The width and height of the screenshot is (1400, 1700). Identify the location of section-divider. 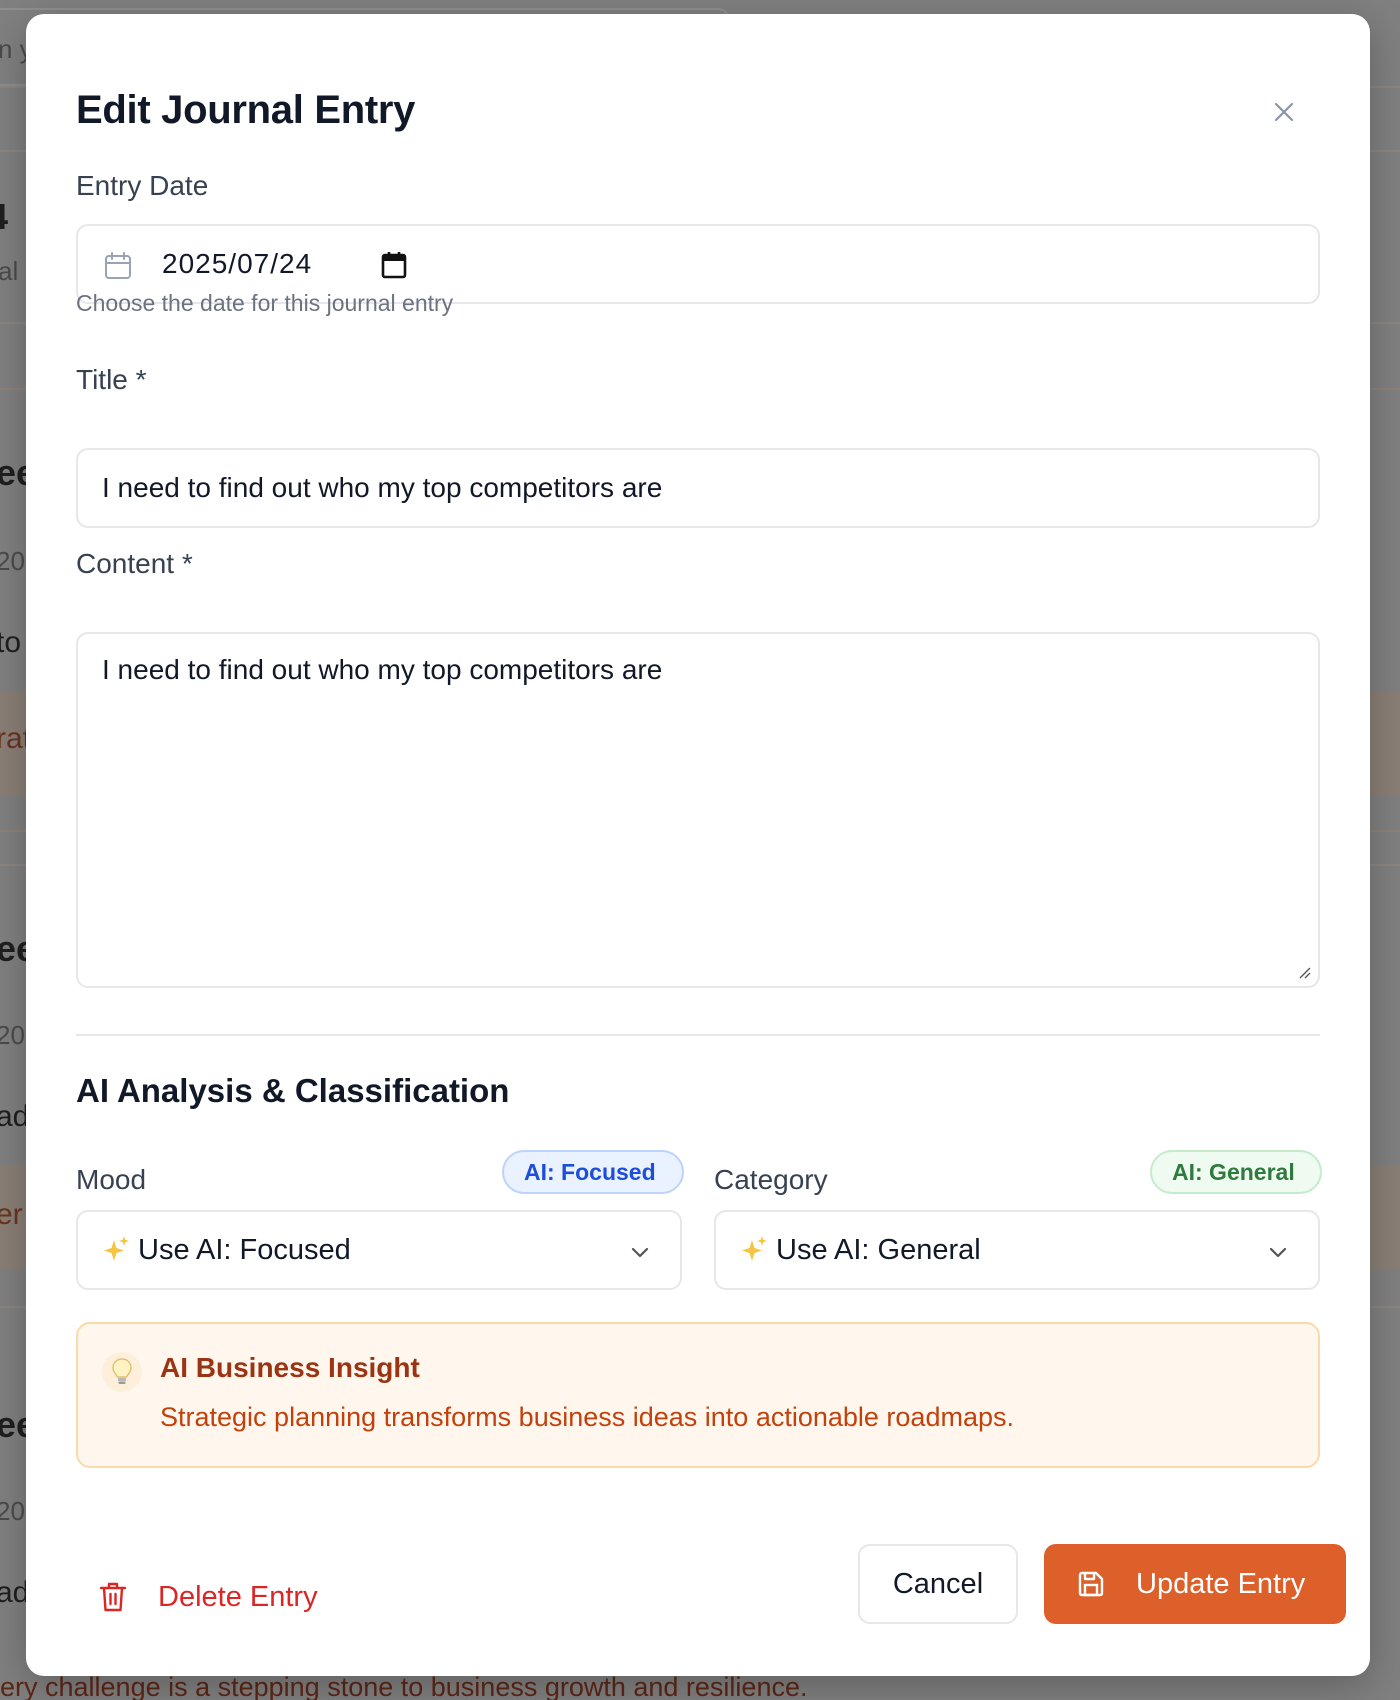
(698, 1035).